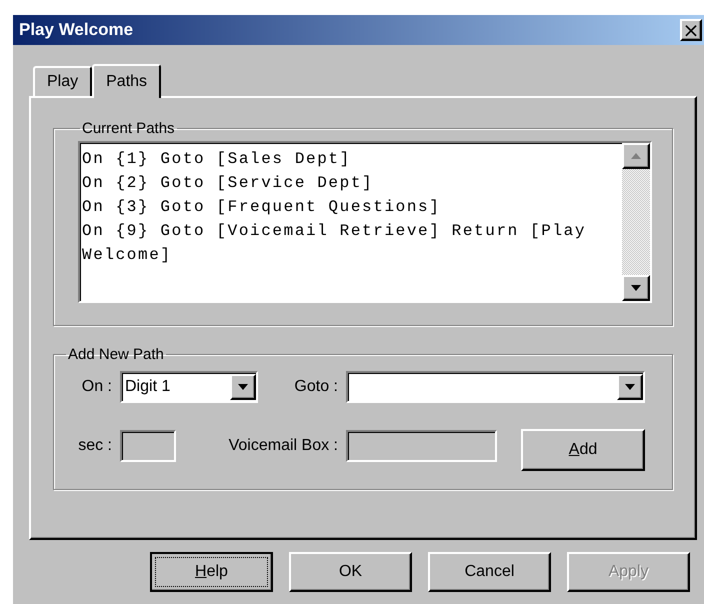 This screenshot has height=604, width=704. What do you see at coordinates (489, 572) in the screenshot?
I see `dialog-button: Cancel` at bounding box center [489, 572].